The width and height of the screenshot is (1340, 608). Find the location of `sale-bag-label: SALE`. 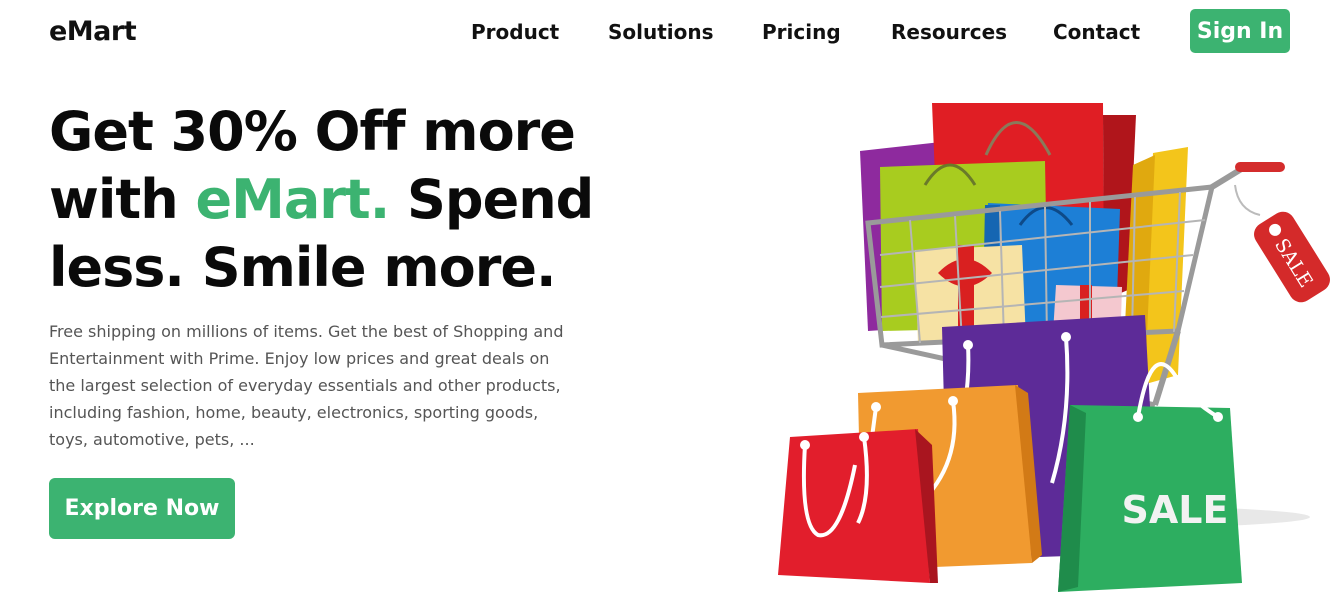

sale-bag-label: SALE is located at coordinates (1175, 510).